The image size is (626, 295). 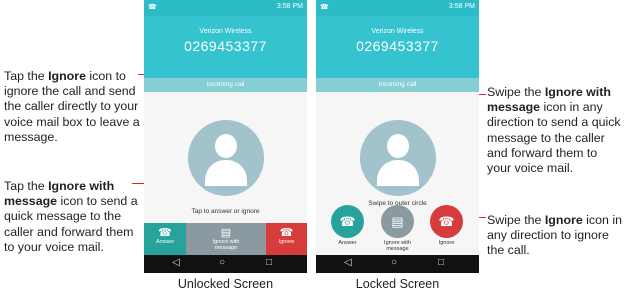 What do you see at coordinates (225, 211) in the screenshot?
I see `call-hint: Tap to answer or ignore` at bounding box center [225, 211].